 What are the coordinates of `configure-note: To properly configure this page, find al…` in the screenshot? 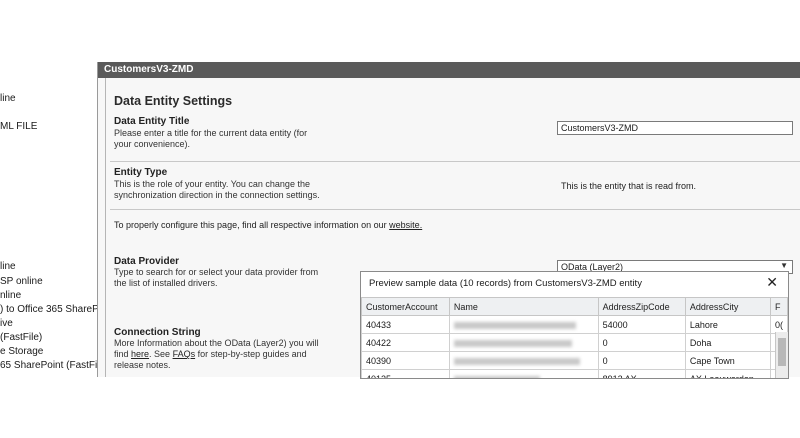 It's located at (268, 225).